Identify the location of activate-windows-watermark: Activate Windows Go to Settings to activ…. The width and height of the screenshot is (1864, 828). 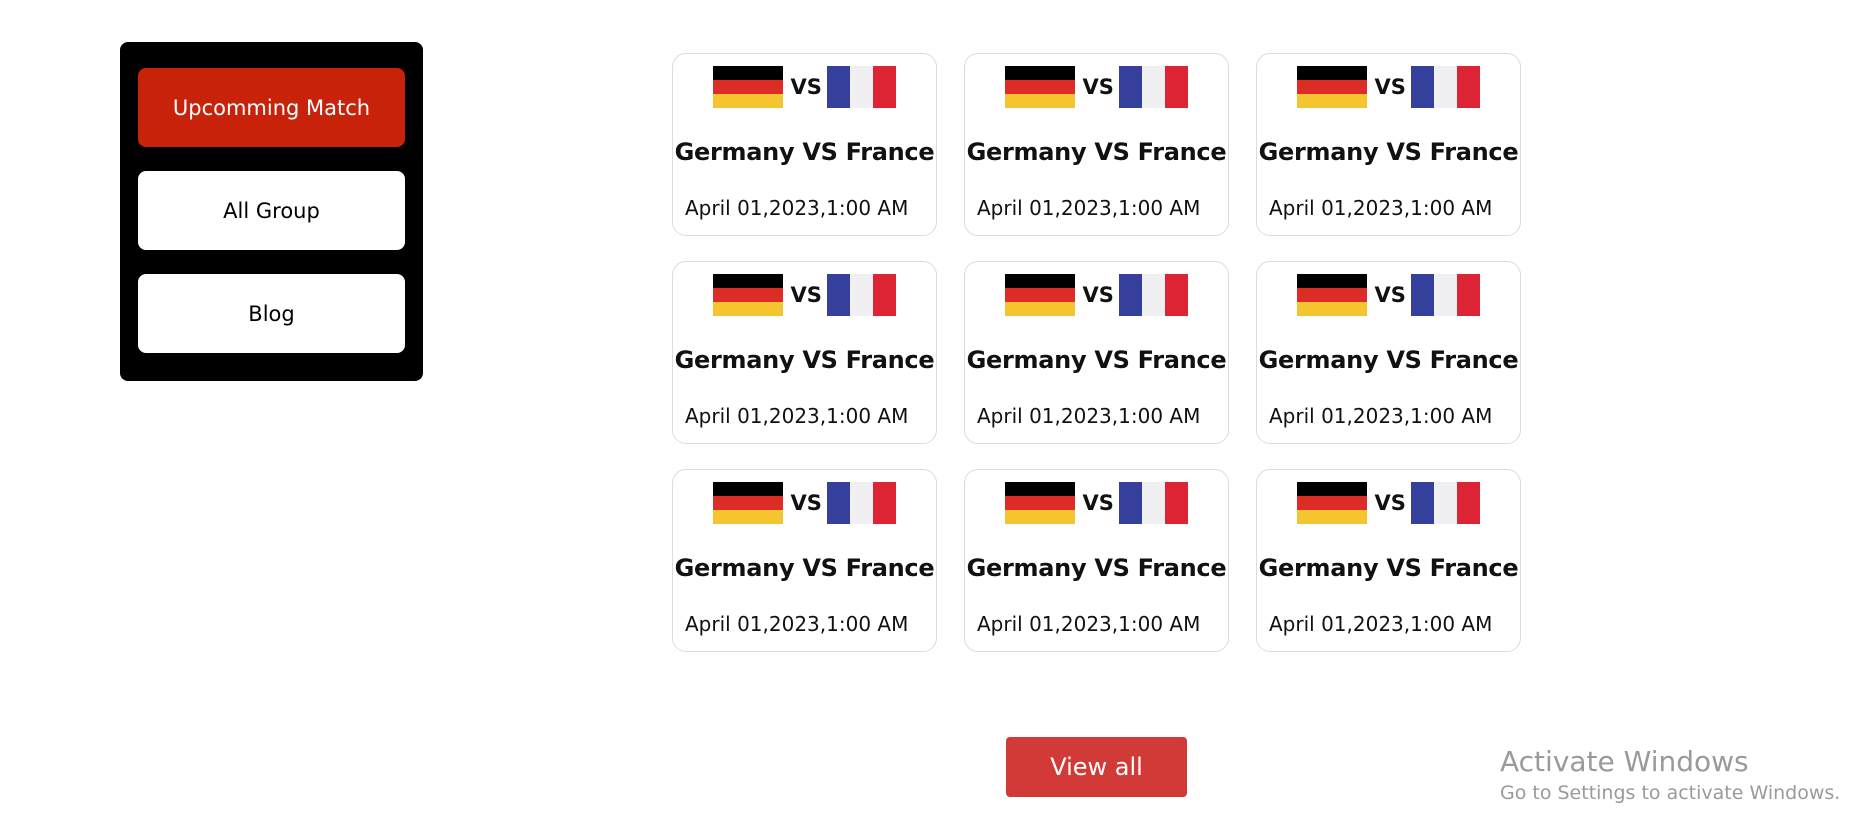
(1670, 776).